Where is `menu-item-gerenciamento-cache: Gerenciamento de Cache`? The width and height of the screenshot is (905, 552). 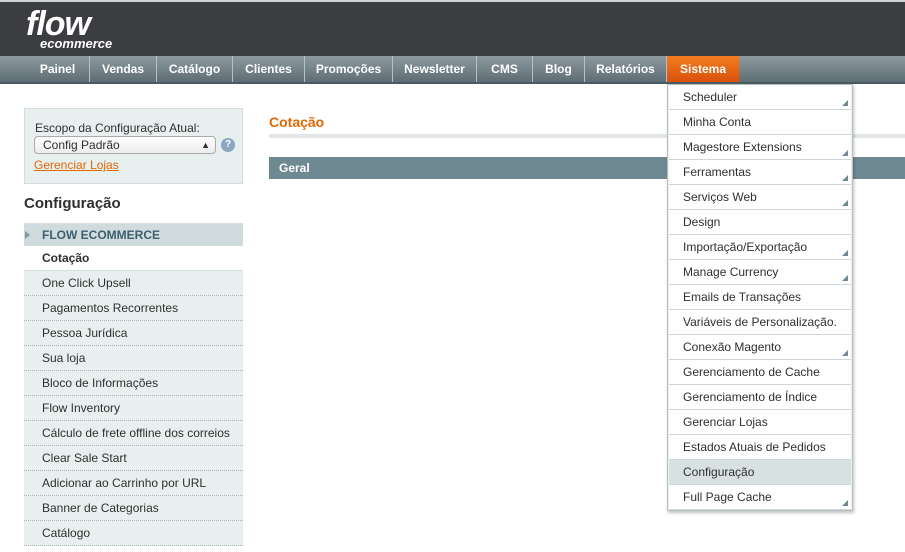 menu-item-gerenciamento-cache: Gerenciamento de Cache is located at coordinates (760, 372).